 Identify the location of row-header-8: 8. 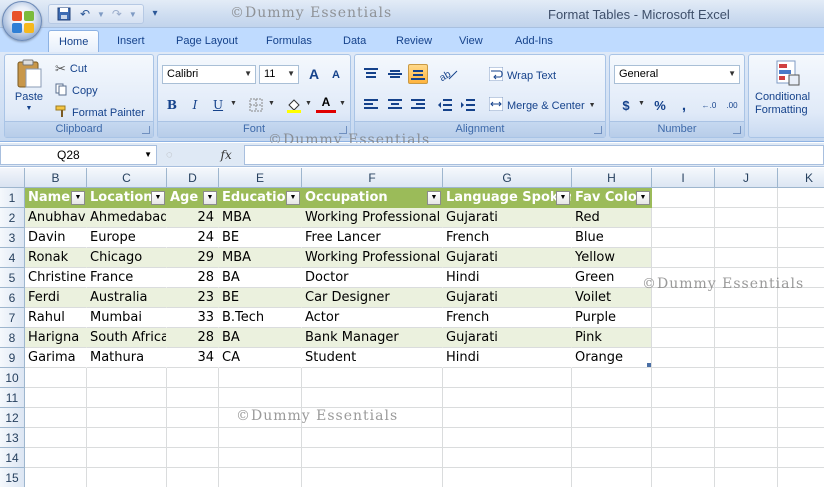
(12, 338).